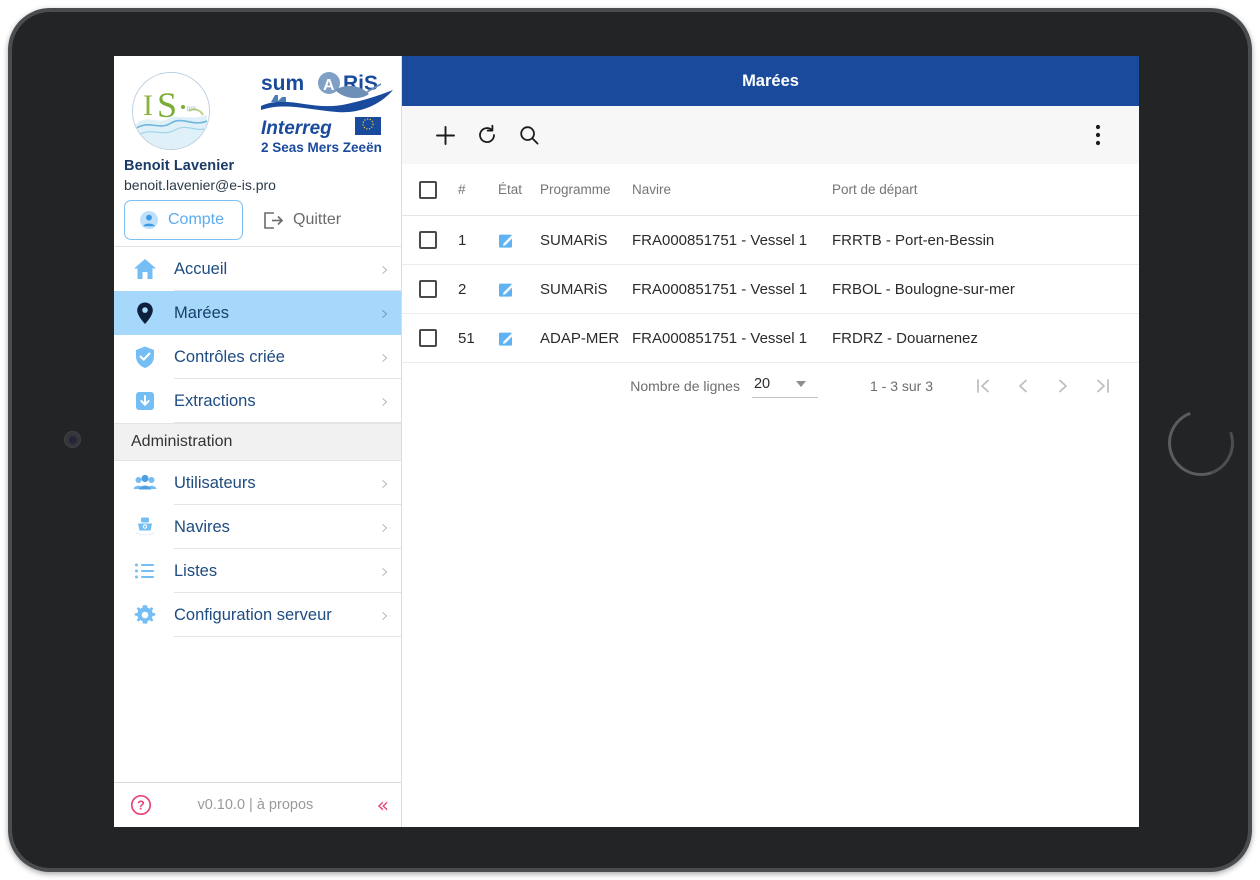 This screenshot has width=1260, height=880. I want to click on account-button-label: Compte, so click(196, 219).